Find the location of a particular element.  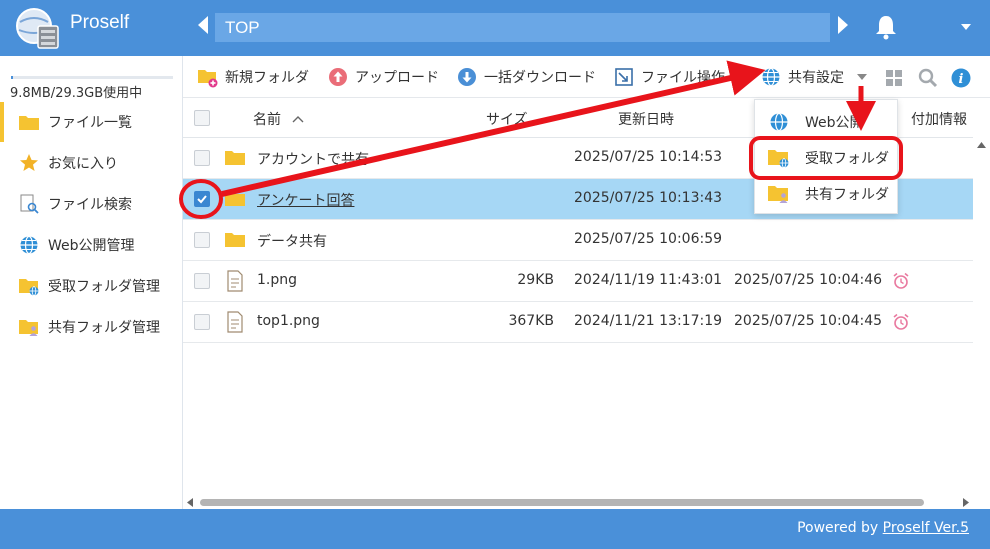

download-icon is located at coordinates (467, 77).